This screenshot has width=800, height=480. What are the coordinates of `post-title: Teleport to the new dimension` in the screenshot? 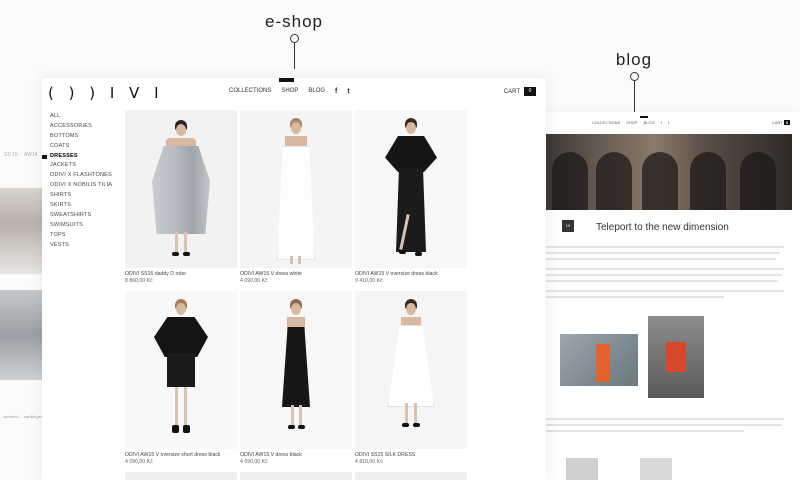 It's located at (662, 227).